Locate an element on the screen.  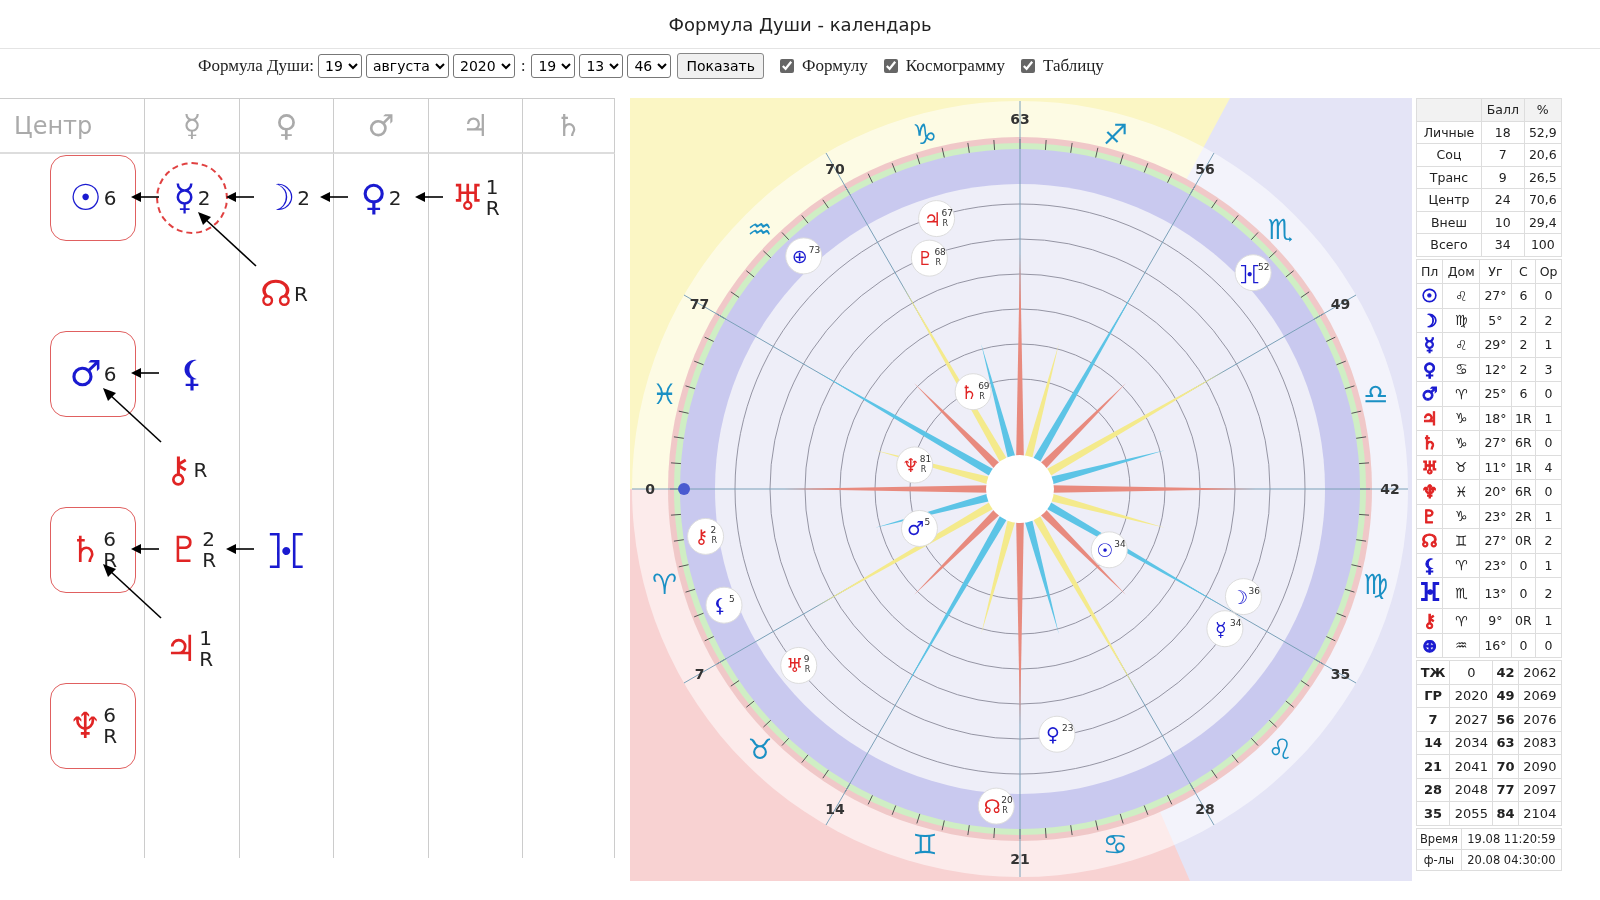
table-cell: Внеш is located at coordinates (1449, 222).